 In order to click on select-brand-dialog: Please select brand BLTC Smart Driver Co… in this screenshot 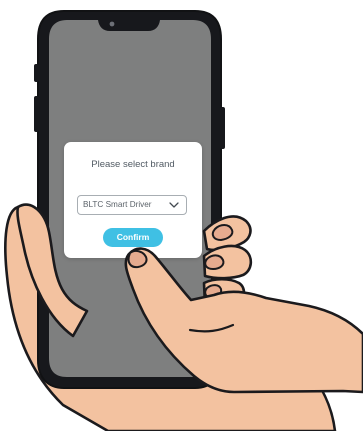, I will do `click(133, 200)`.